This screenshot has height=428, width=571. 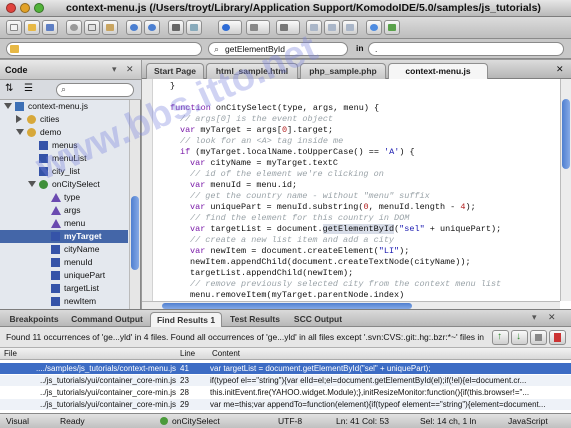 I want to click on zoom-window-button, so click(x=39, y=8).